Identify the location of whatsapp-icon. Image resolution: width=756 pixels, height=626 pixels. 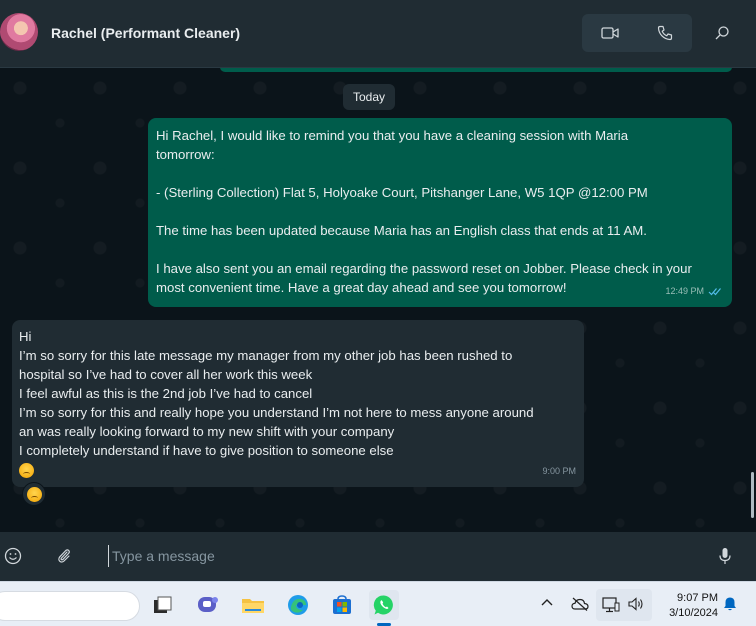
(383, 605).